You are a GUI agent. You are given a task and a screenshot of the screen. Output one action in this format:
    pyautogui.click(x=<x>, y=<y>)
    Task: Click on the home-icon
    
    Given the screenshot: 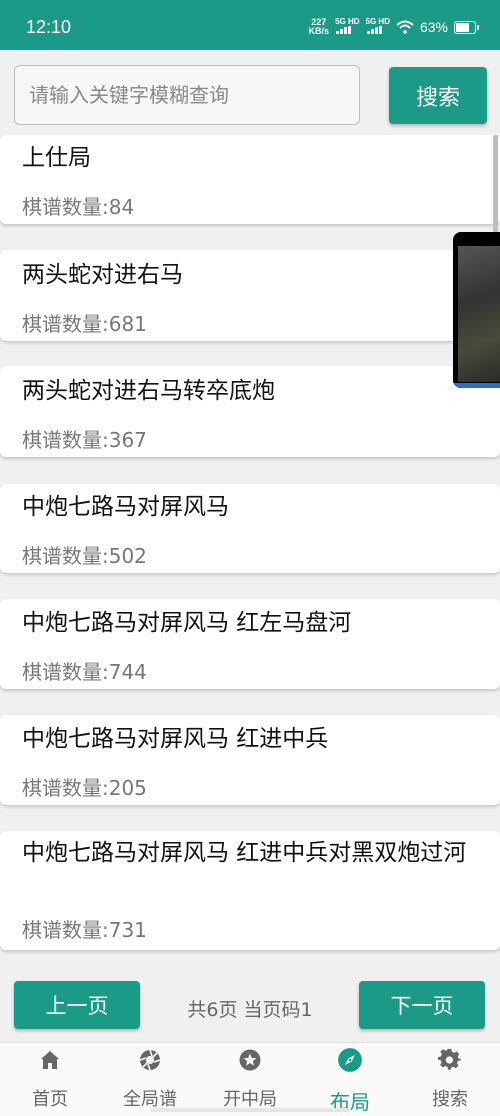 What is the action you would take?
    pyautogui.click(x=50, y=1060)
    